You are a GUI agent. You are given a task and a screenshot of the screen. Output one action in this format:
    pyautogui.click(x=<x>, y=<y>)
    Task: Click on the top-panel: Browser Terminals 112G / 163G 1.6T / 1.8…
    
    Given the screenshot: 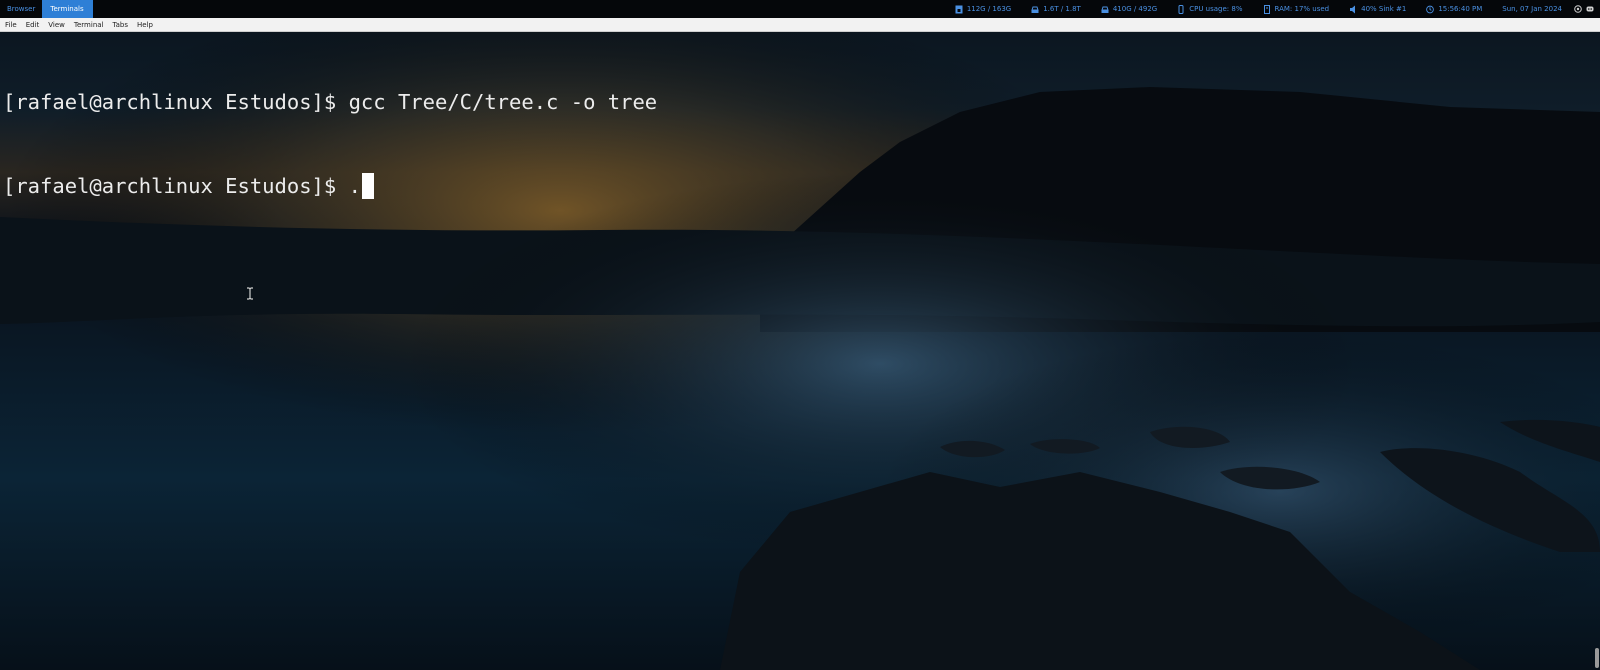 What is the action you would take?
    pyautogui.click(x=800, y=9)
    